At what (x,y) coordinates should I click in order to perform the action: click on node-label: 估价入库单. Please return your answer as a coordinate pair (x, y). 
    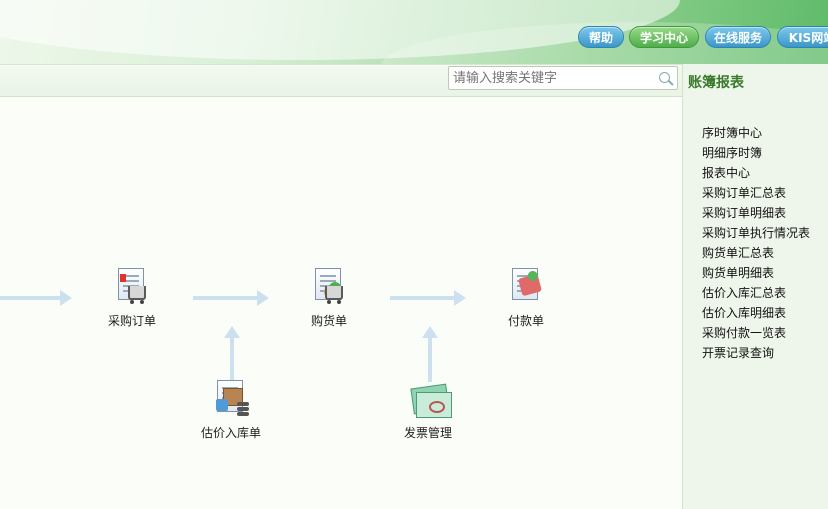
    Looking at the image, I should click on (230, 433).